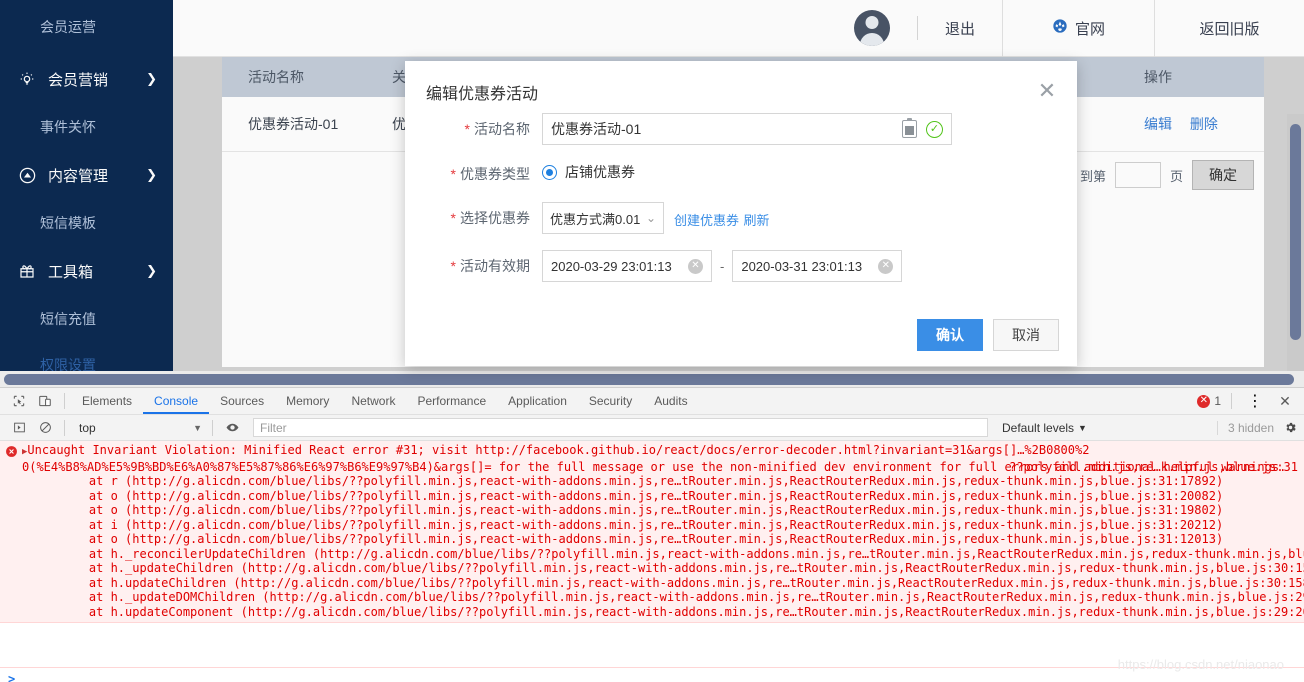  Describe the element at coordinates (988, 335) in the screenshot. I see `dialog-footer: 确认 取消` at that location.